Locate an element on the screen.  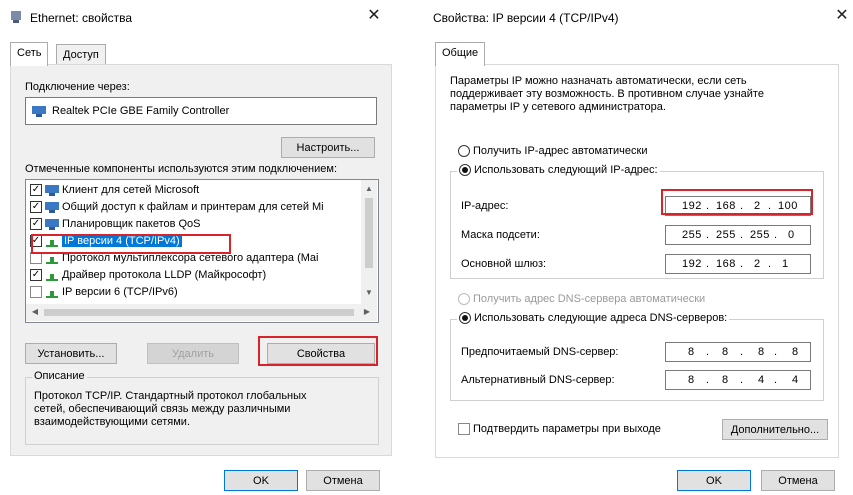
tab-strip: Сеть Доступ is located at coordinates (206, 54).